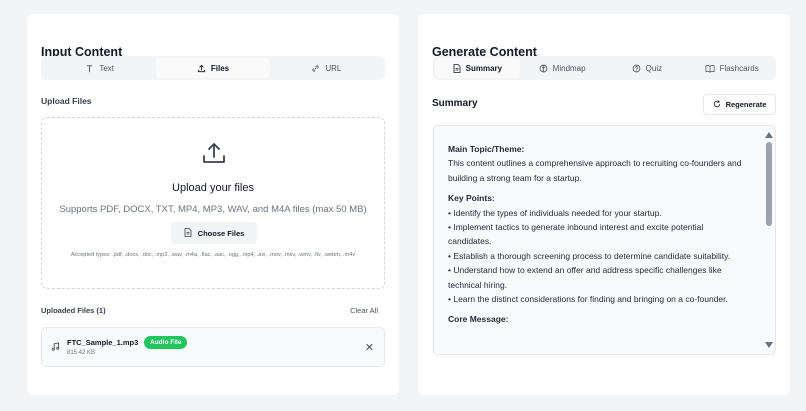  What do you see at coordinates (89, 68) in the screenshot?
I see `text-icon` at bounding box center [89, 68].